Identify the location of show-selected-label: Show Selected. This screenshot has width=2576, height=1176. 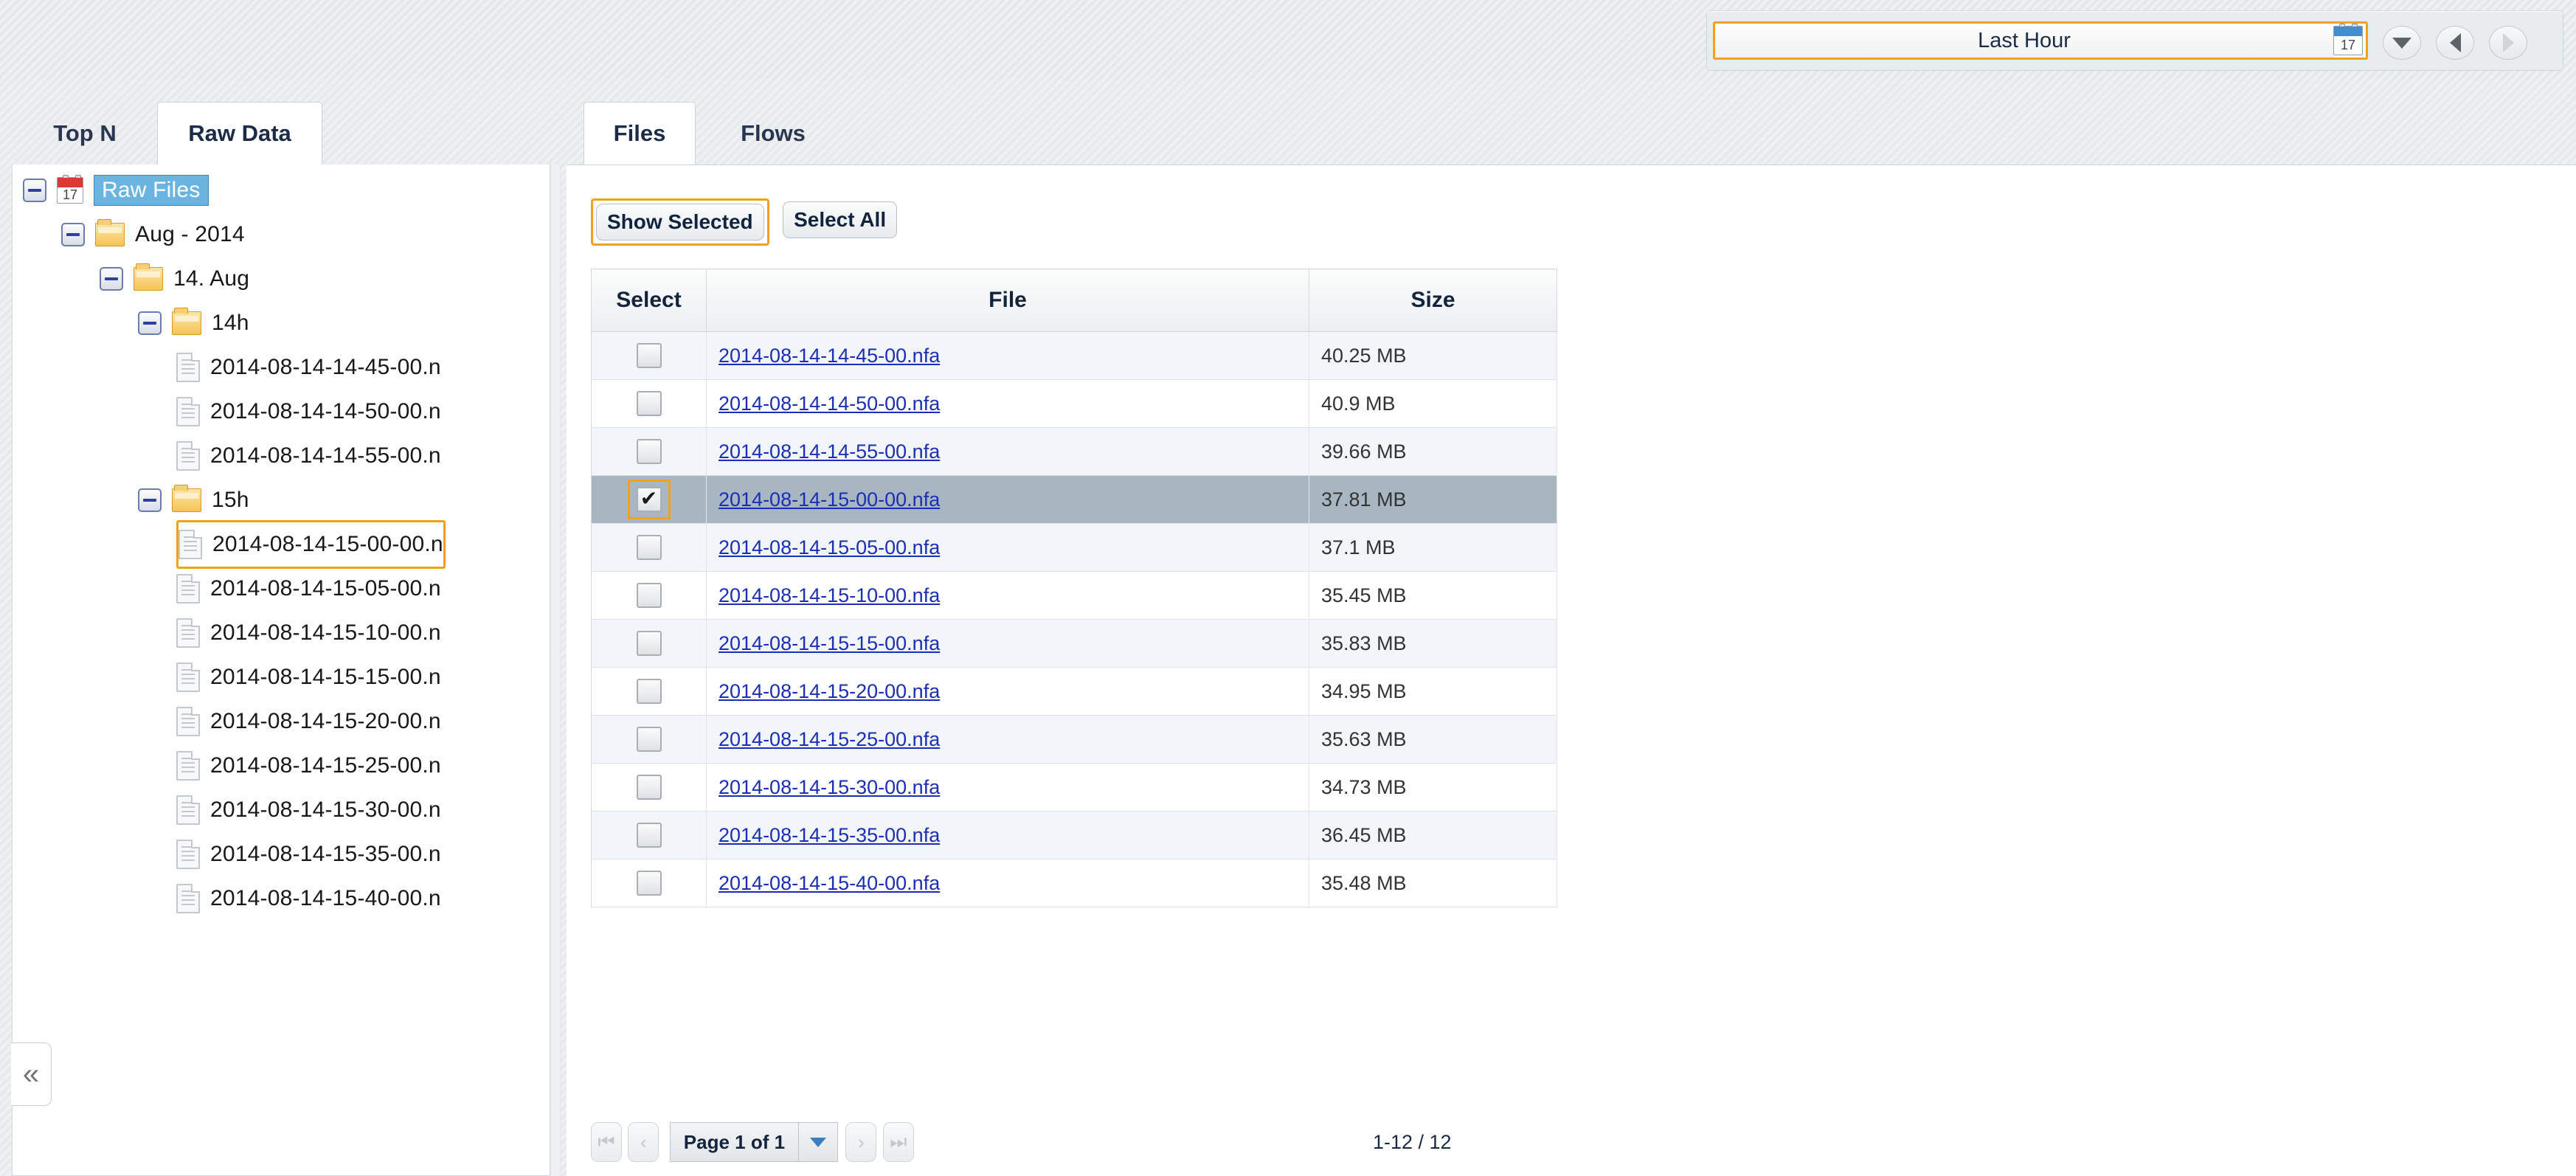
(680, 221).